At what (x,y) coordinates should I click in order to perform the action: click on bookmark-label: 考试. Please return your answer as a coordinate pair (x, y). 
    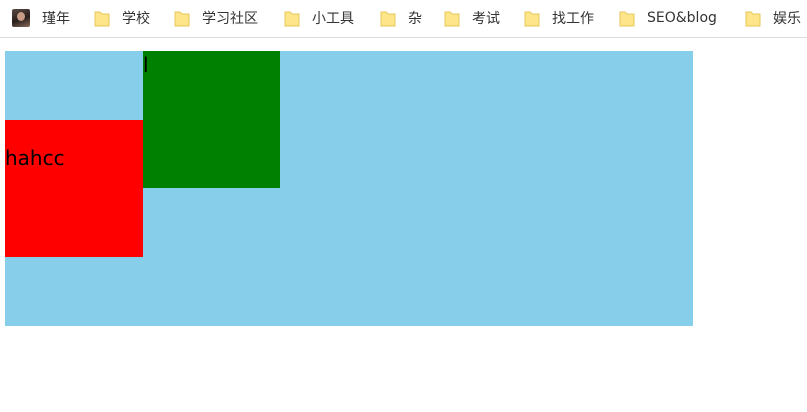
    Looking at the image, I should click on (486, 19).